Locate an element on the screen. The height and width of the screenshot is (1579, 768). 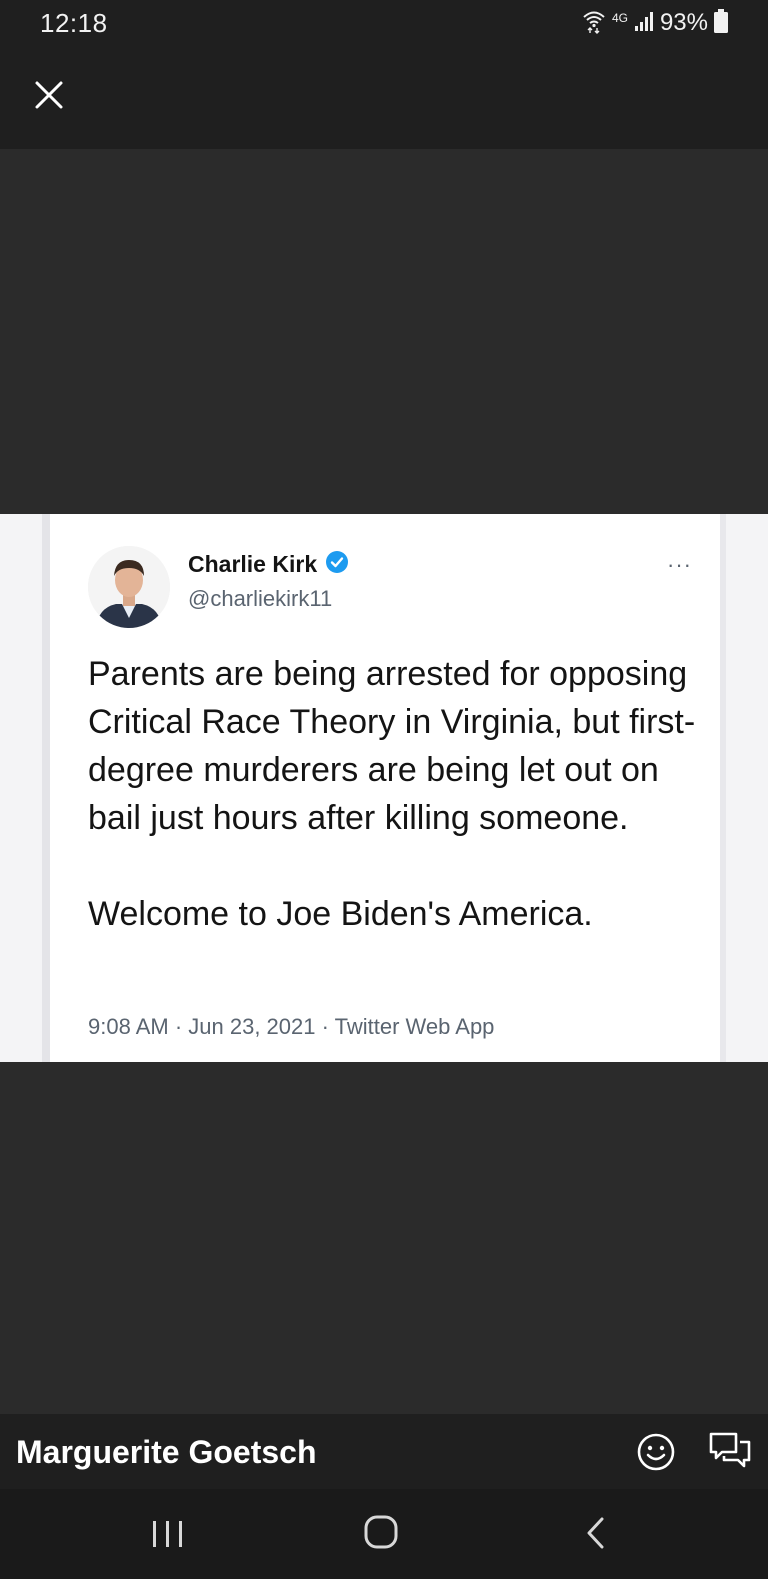
recents-button is located at coordinates (168, 1534).